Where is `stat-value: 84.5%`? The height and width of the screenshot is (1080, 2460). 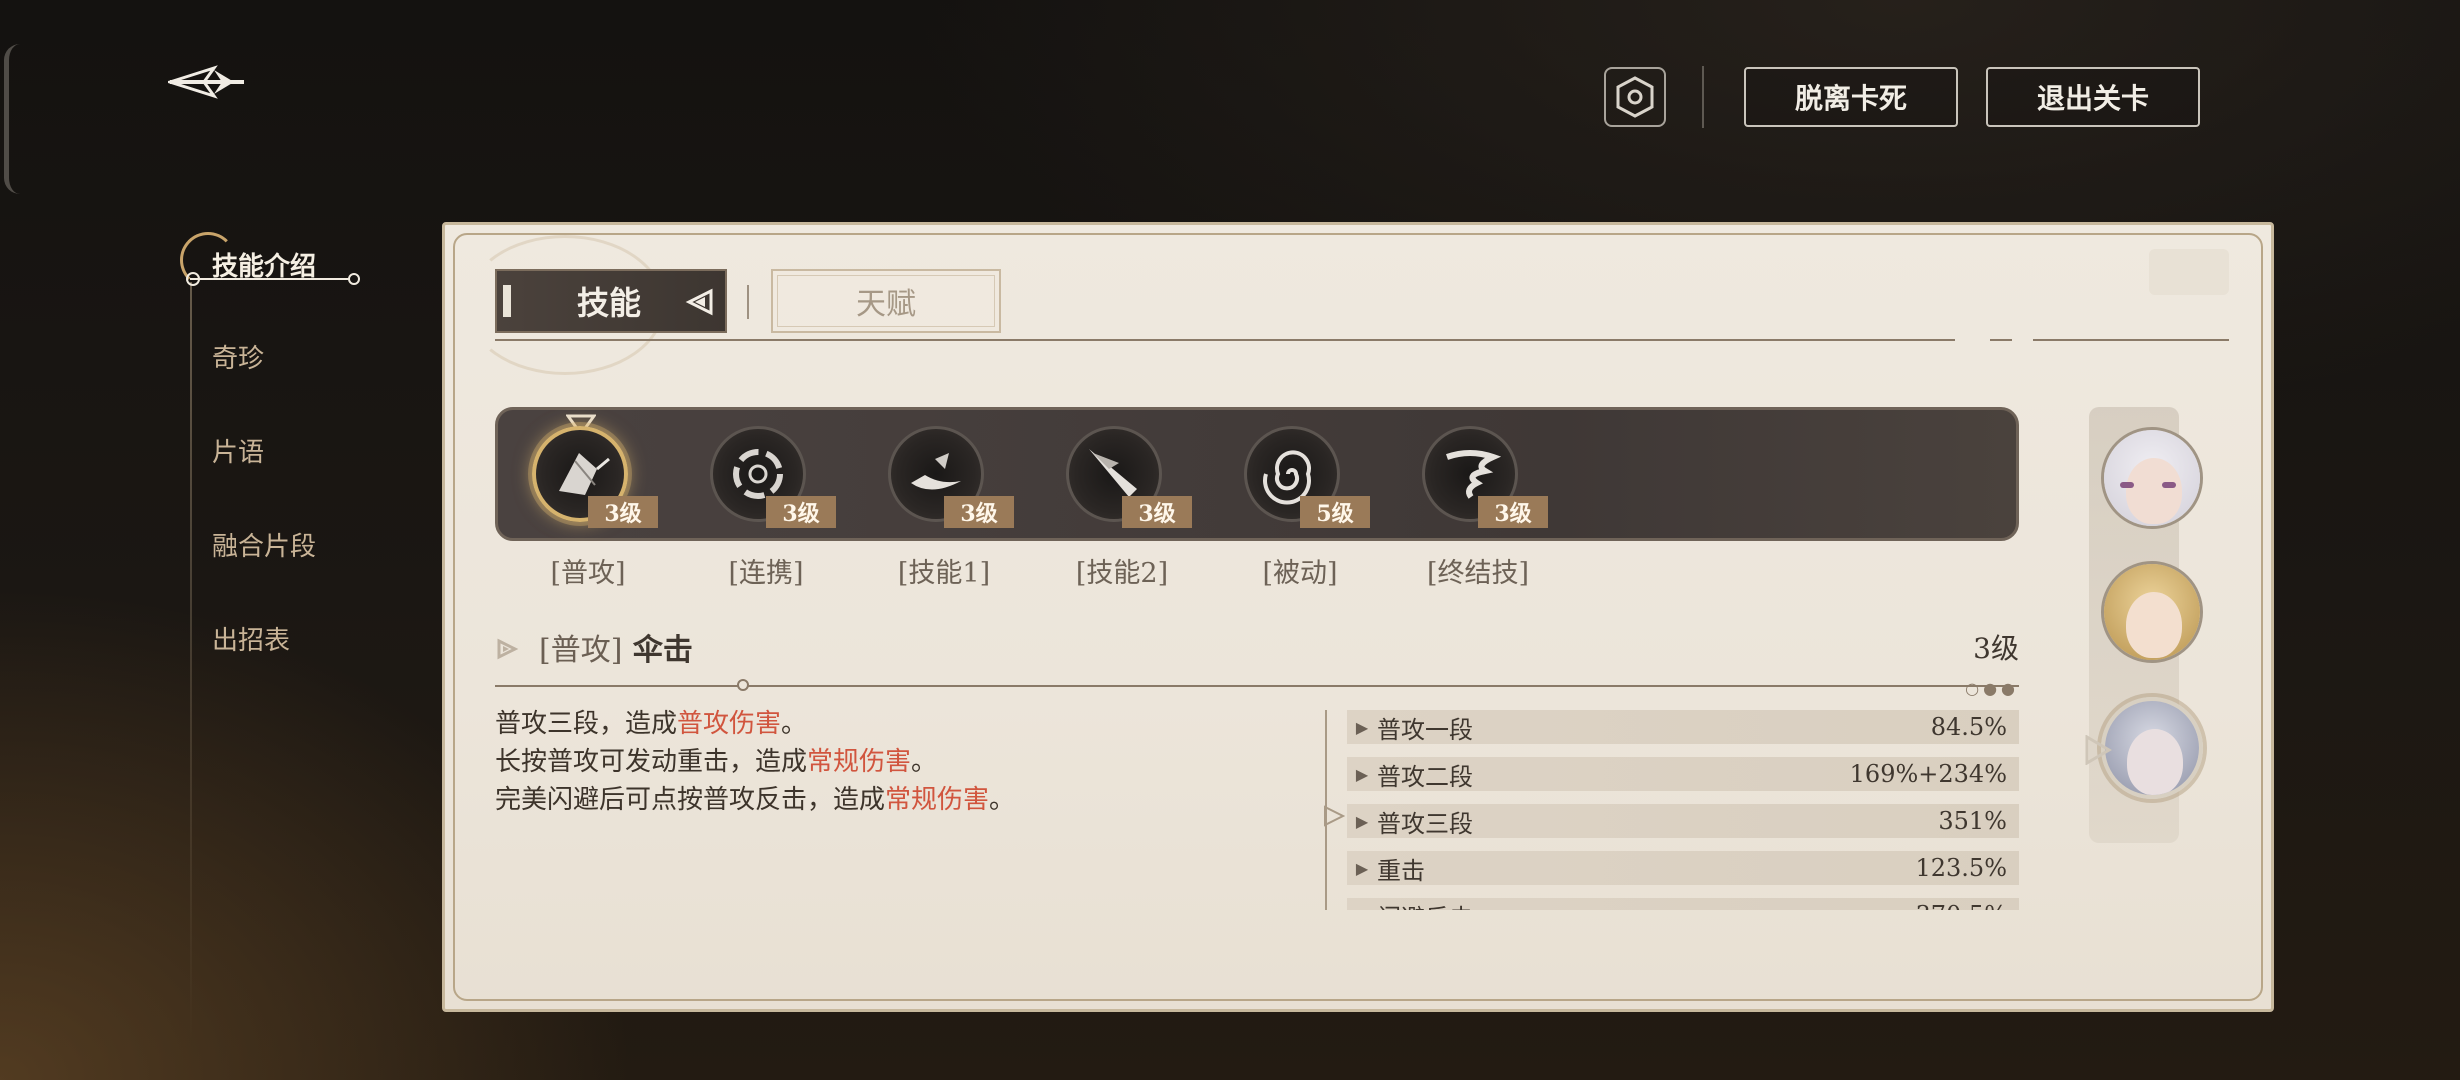
stat-value: 84.5% is located at coordinates (1968, 727).